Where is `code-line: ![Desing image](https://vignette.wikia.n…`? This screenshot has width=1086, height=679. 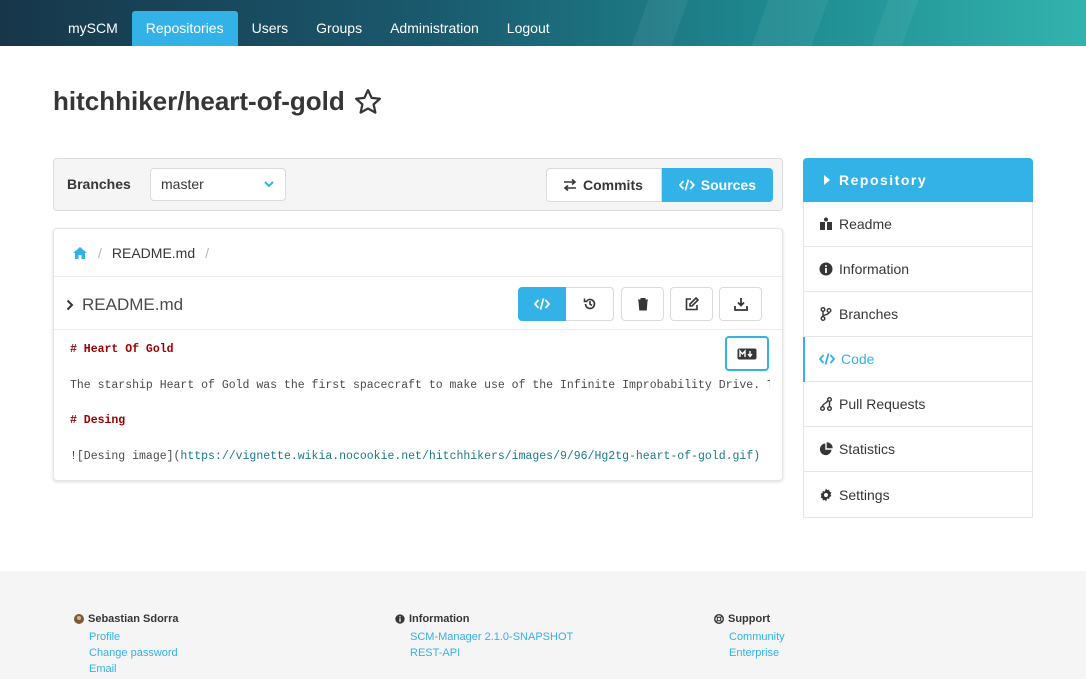
code-line: ![Desing image](https://vignette.wikia.n… is located at coordinates (415, 456).